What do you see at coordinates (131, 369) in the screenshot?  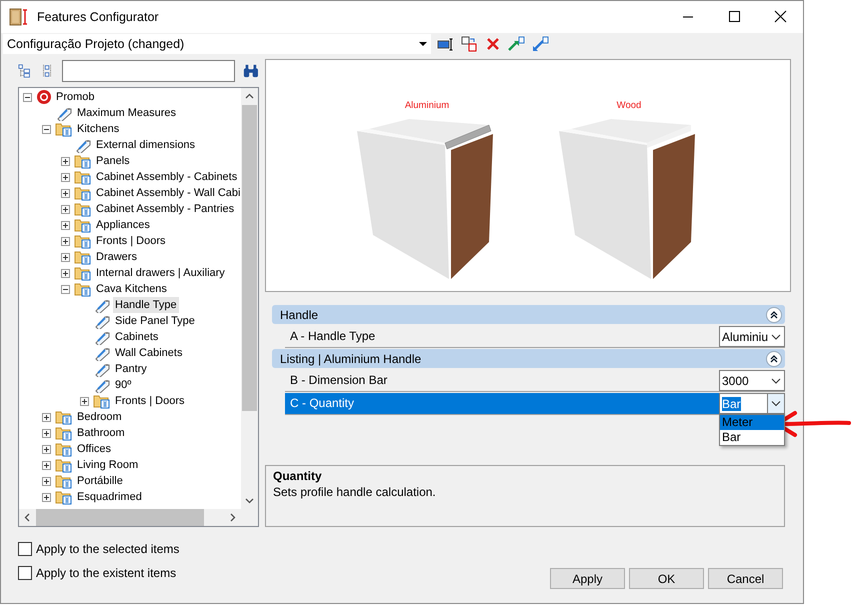 I see `tree-item: Pantry` at bounding box center [131, 369].